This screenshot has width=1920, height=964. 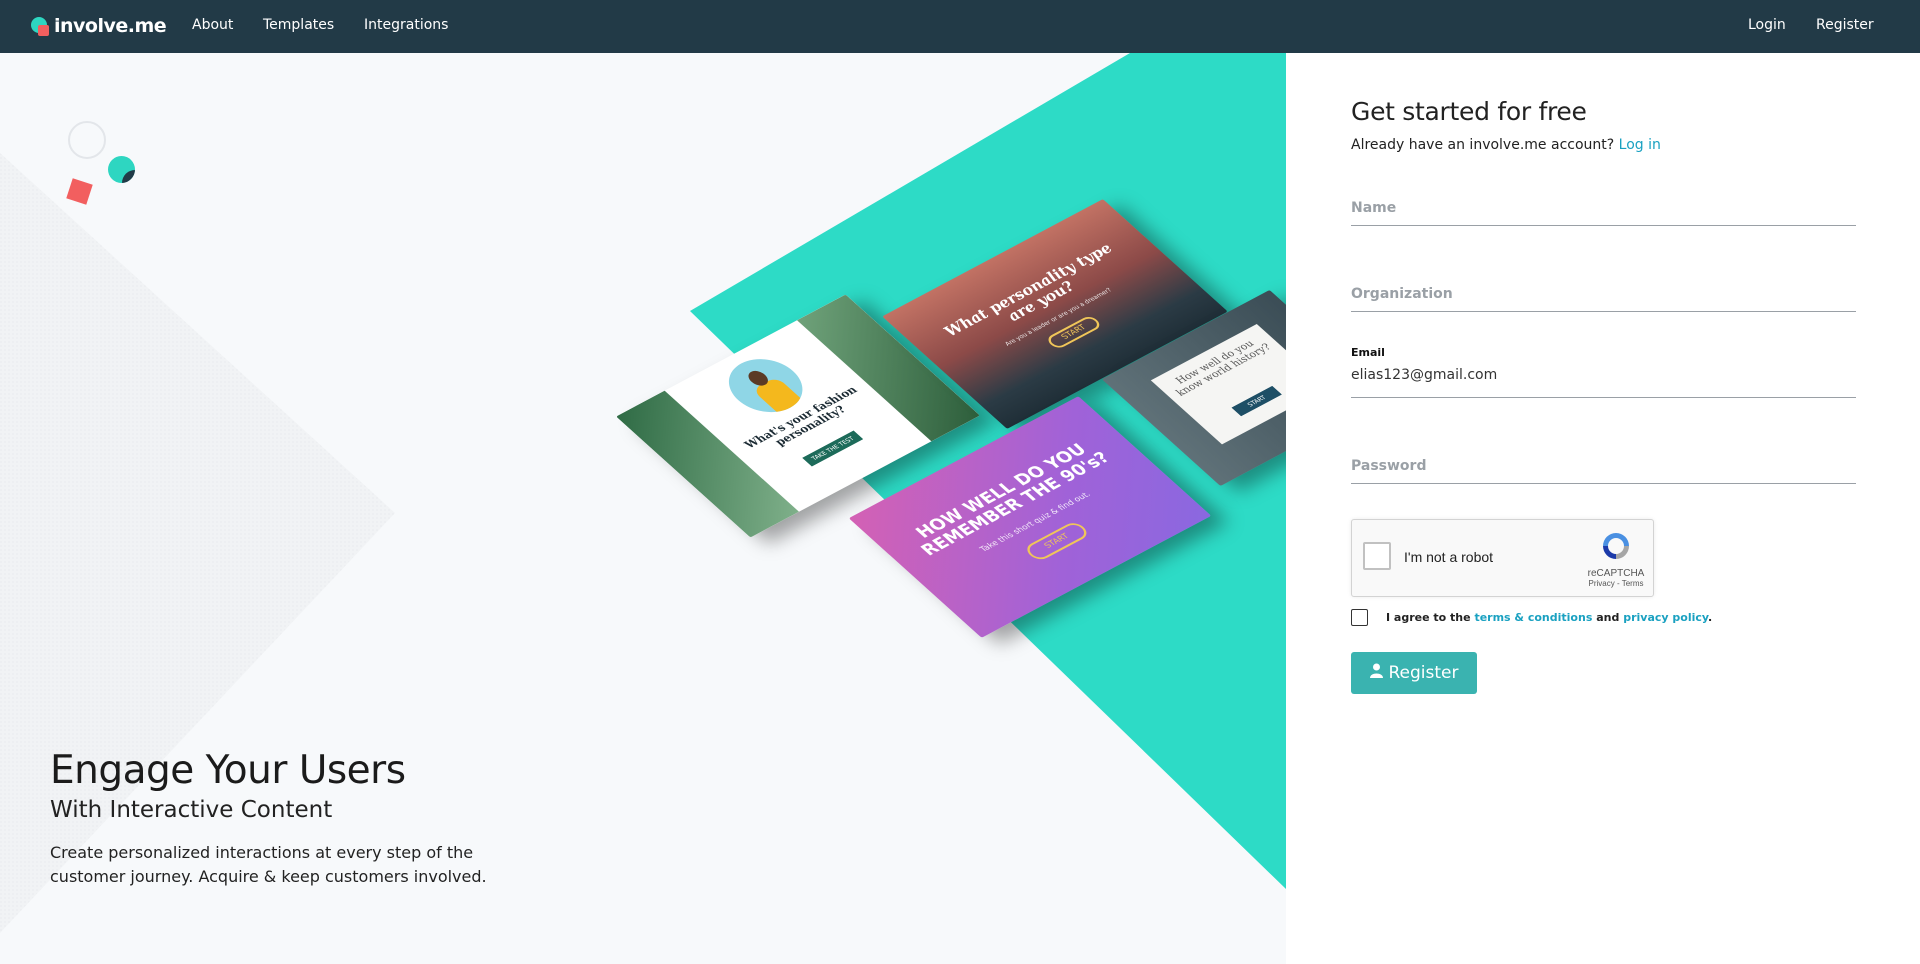 What do you see at coordinates (1603, 211) in the screenshot?
I see `name-field: Name` at bounding box center [1603, 211].